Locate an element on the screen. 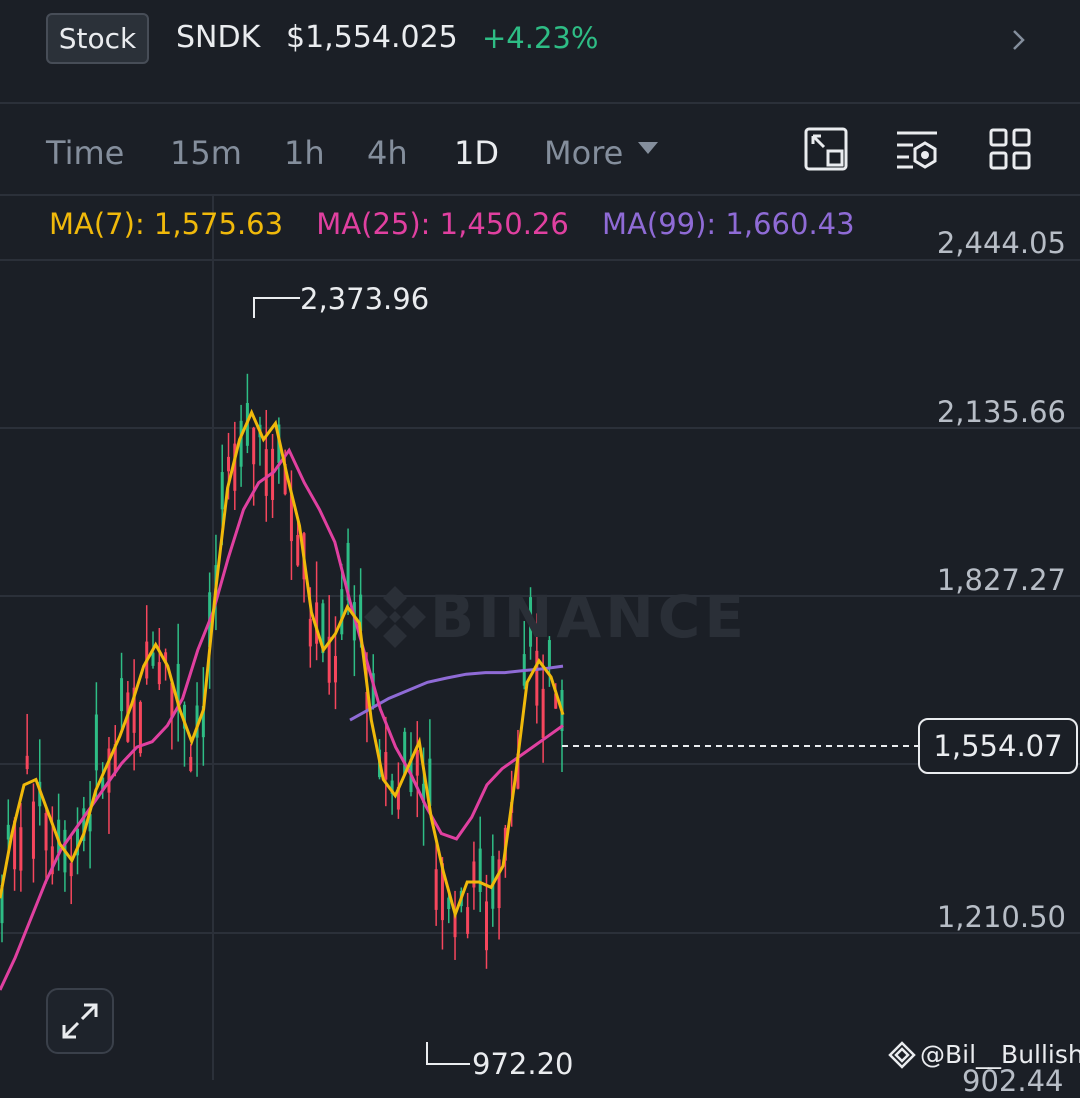 This screenshot has width=1080, height=1098. y-axis-label: 1,210.50 is located at coordinates (1001, 917).